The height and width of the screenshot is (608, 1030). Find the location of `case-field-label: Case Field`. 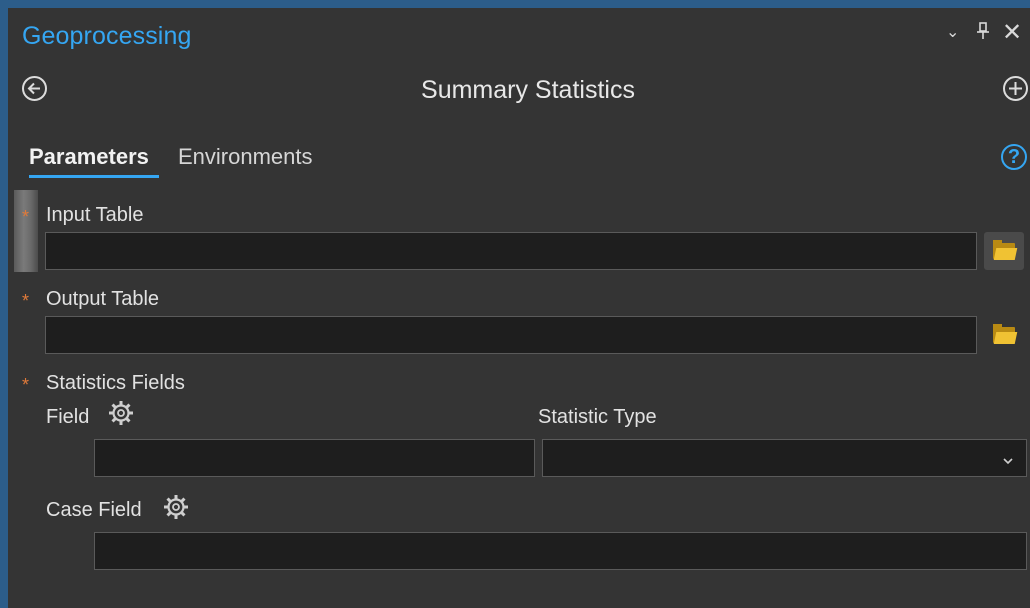

case-field-label: Case Field is located at coordinates (94, 510).